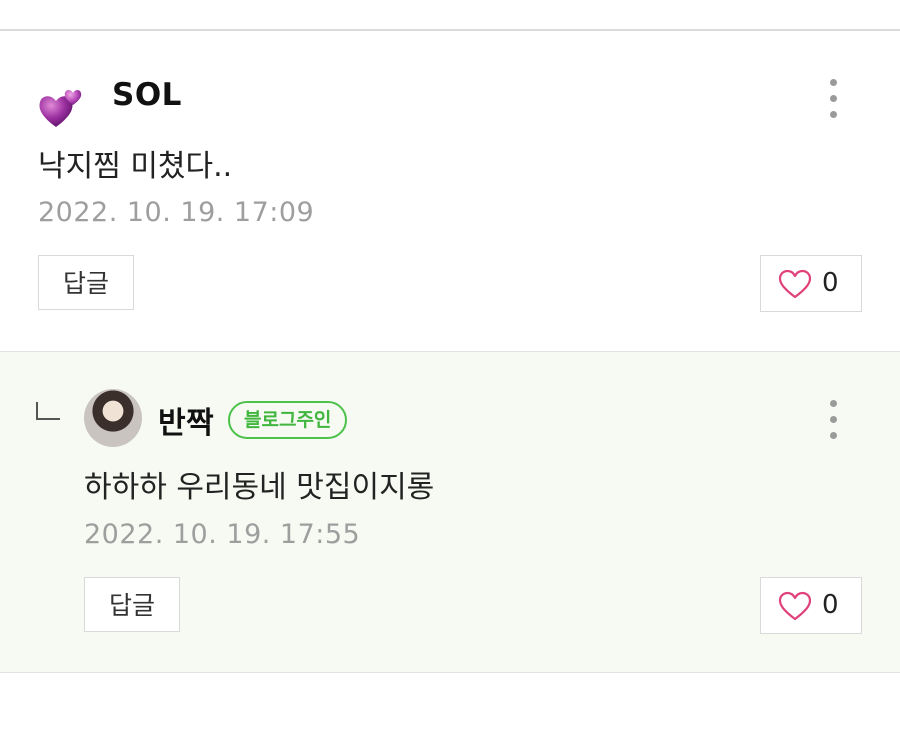 The height and width of the screenshot is (734, 900). What do you see at coordinates (176, 212) in the screenshot?
I see `comment-date: 2022. 10. 19. 17:09` at bounding box center [176, 212].